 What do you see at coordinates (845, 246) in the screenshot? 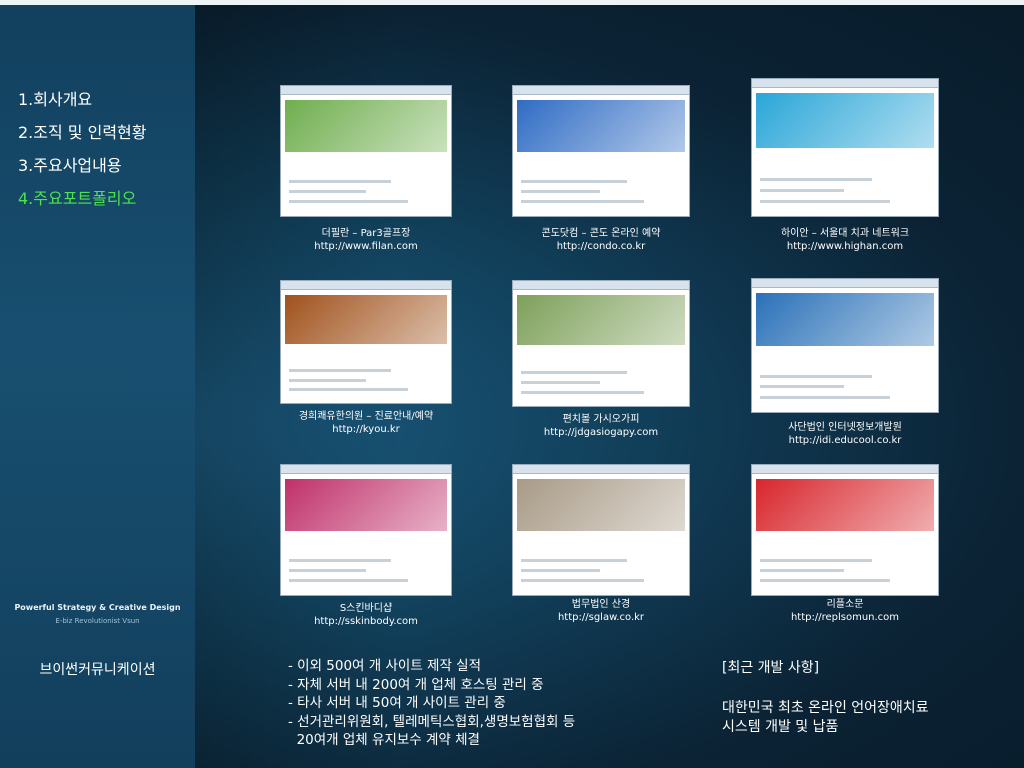
I see `portfolio-link: http://www.highan.com` at bounding box center [845, 246].